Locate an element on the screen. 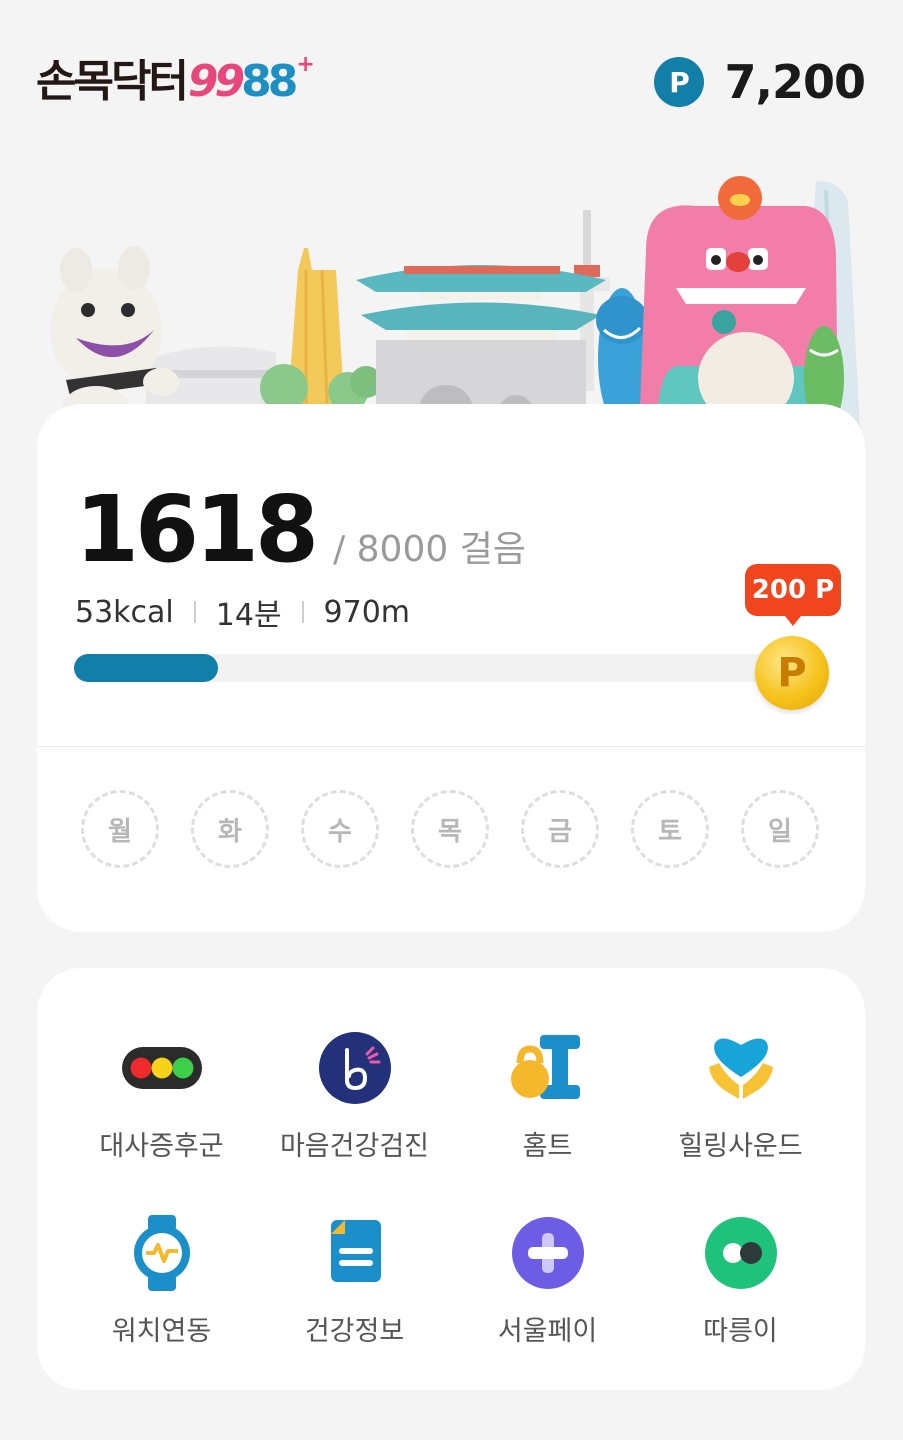  menu-item-label: 따릉이 is located at coordinates (740, 1331).